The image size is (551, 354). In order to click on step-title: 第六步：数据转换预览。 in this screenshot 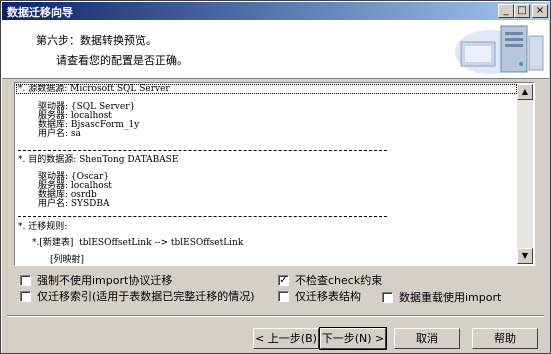, I will do `click(96, 40)`.